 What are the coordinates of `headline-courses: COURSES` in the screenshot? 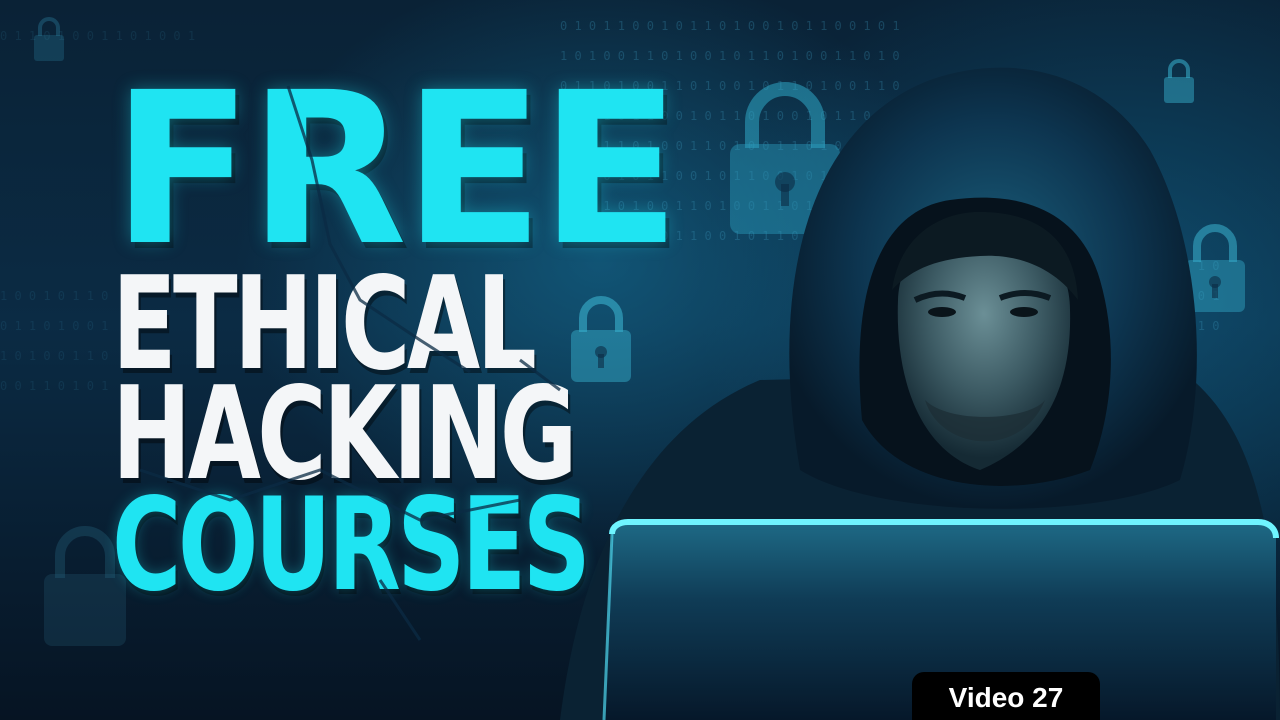 It's located at (351, 546).